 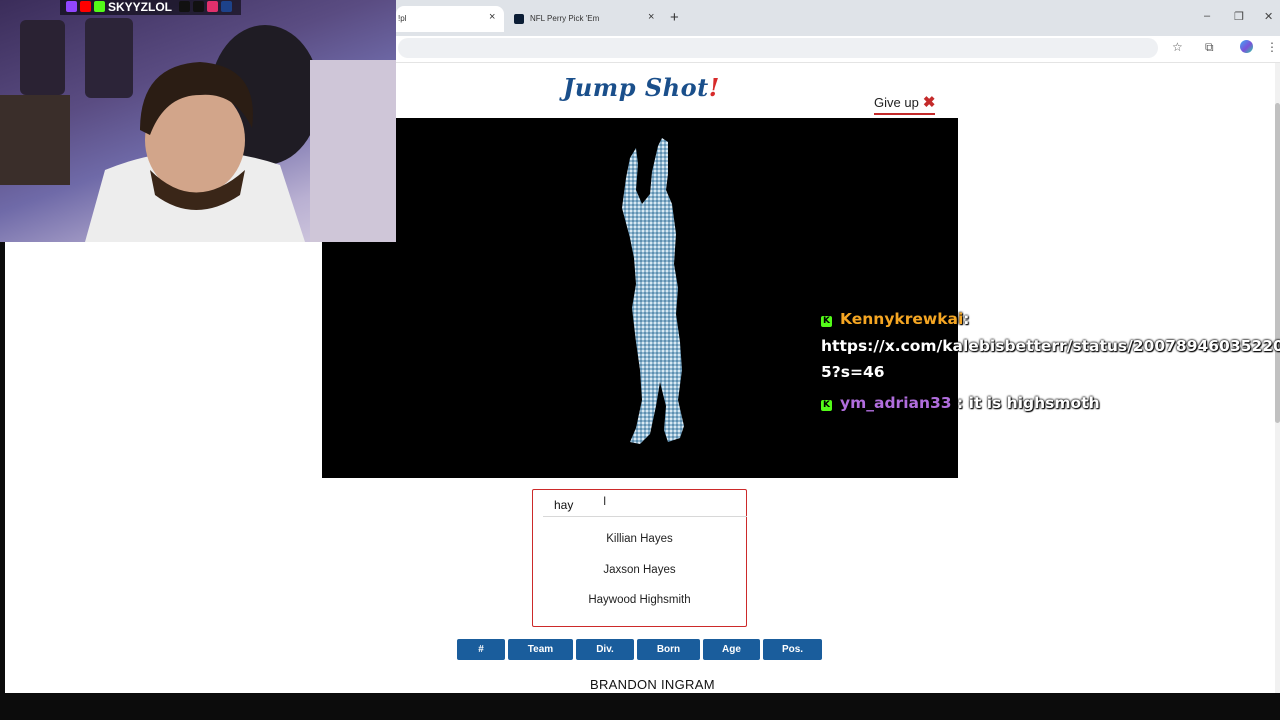 What do you see at coordinates (639, 539) in the screenshot?
I see `suggestion-item: Killian Hayes` at bounding box center [639, 539].